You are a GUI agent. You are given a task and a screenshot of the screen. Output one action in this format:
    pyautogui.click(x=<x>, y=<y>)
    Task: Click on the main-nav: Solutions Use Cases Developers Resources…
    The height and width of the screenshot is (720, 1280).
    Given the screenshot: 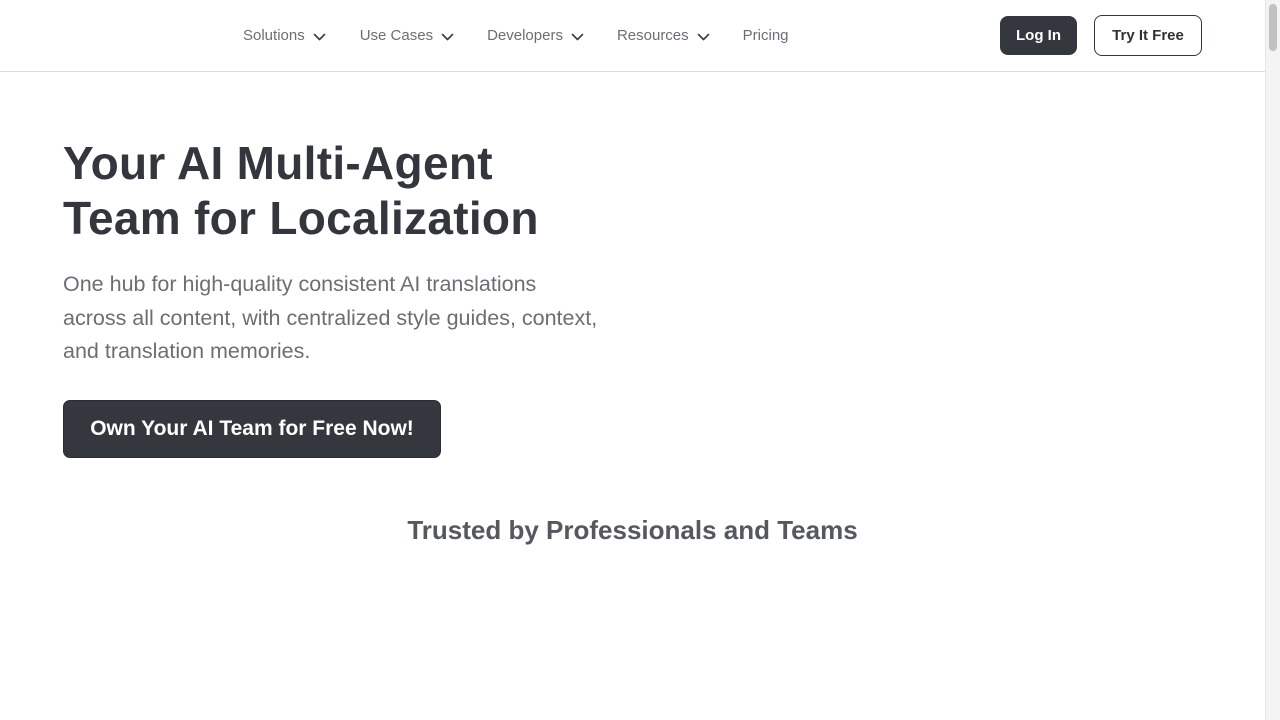 What is the action you would take?
    pyautogui.click(x=516, y=35)
    